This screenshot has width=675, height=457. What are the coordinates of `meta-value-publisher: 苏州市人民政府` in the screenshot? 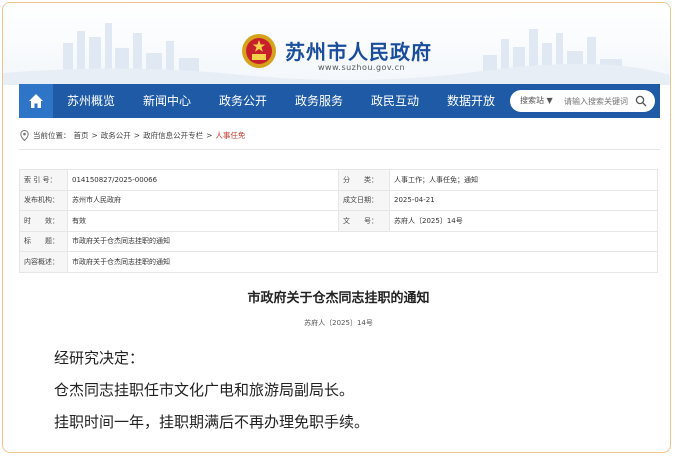 It's located at (203, 200).